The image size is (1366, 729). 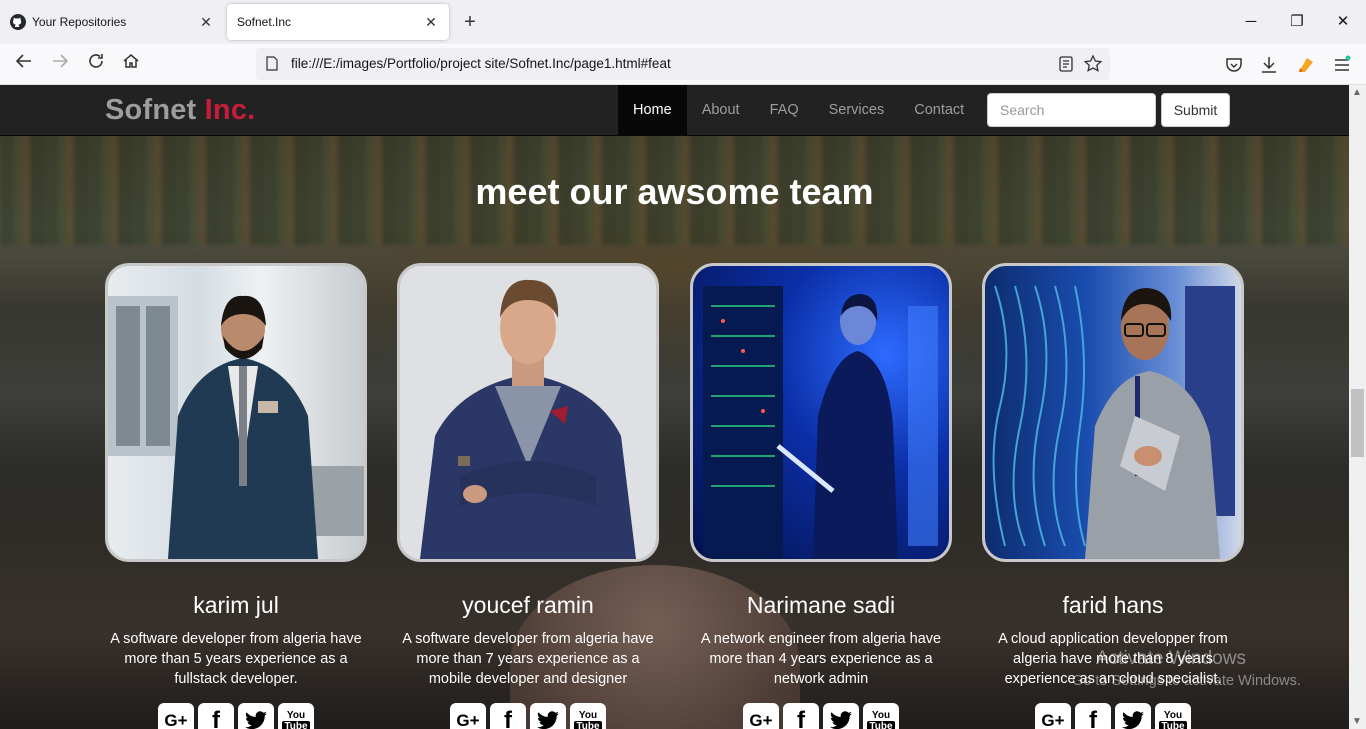 I want to click on home-icon, so click(x=131, y=61).